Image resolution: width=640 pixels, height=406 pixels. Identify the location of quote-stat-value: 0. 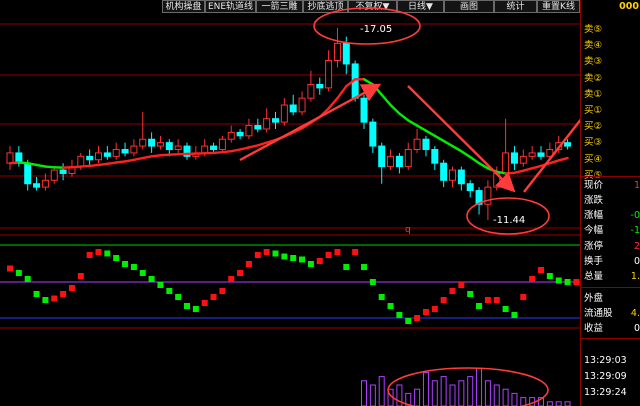
(636, 328).